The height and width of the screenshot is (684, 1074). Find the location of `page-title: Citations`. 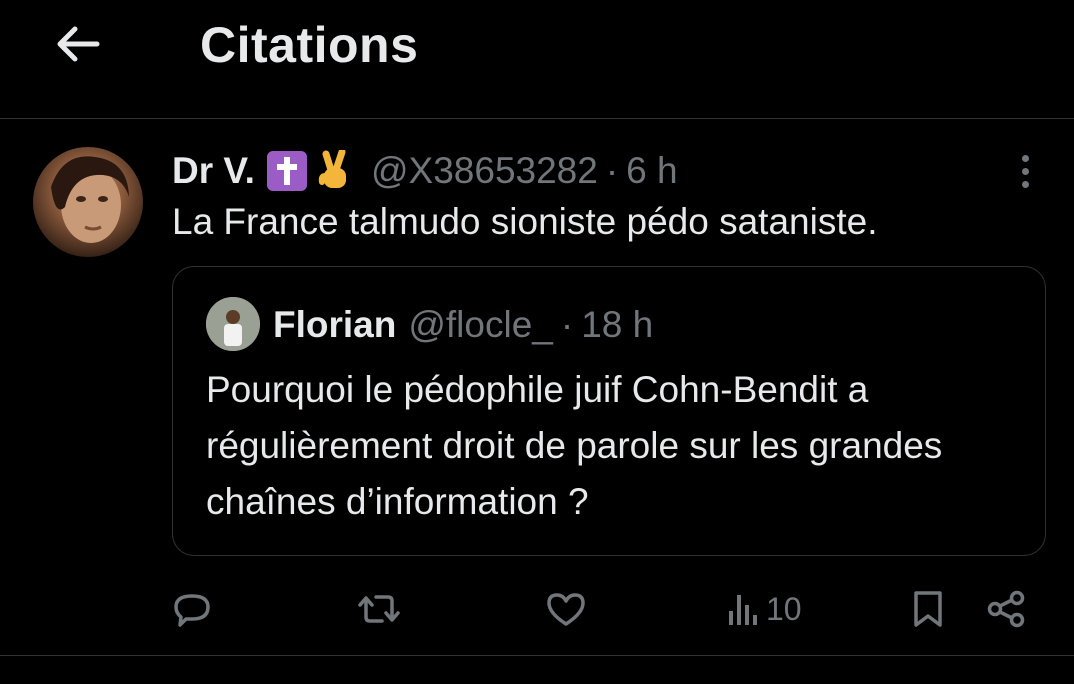

page-title: Citations is located at coordinates (309, 45).